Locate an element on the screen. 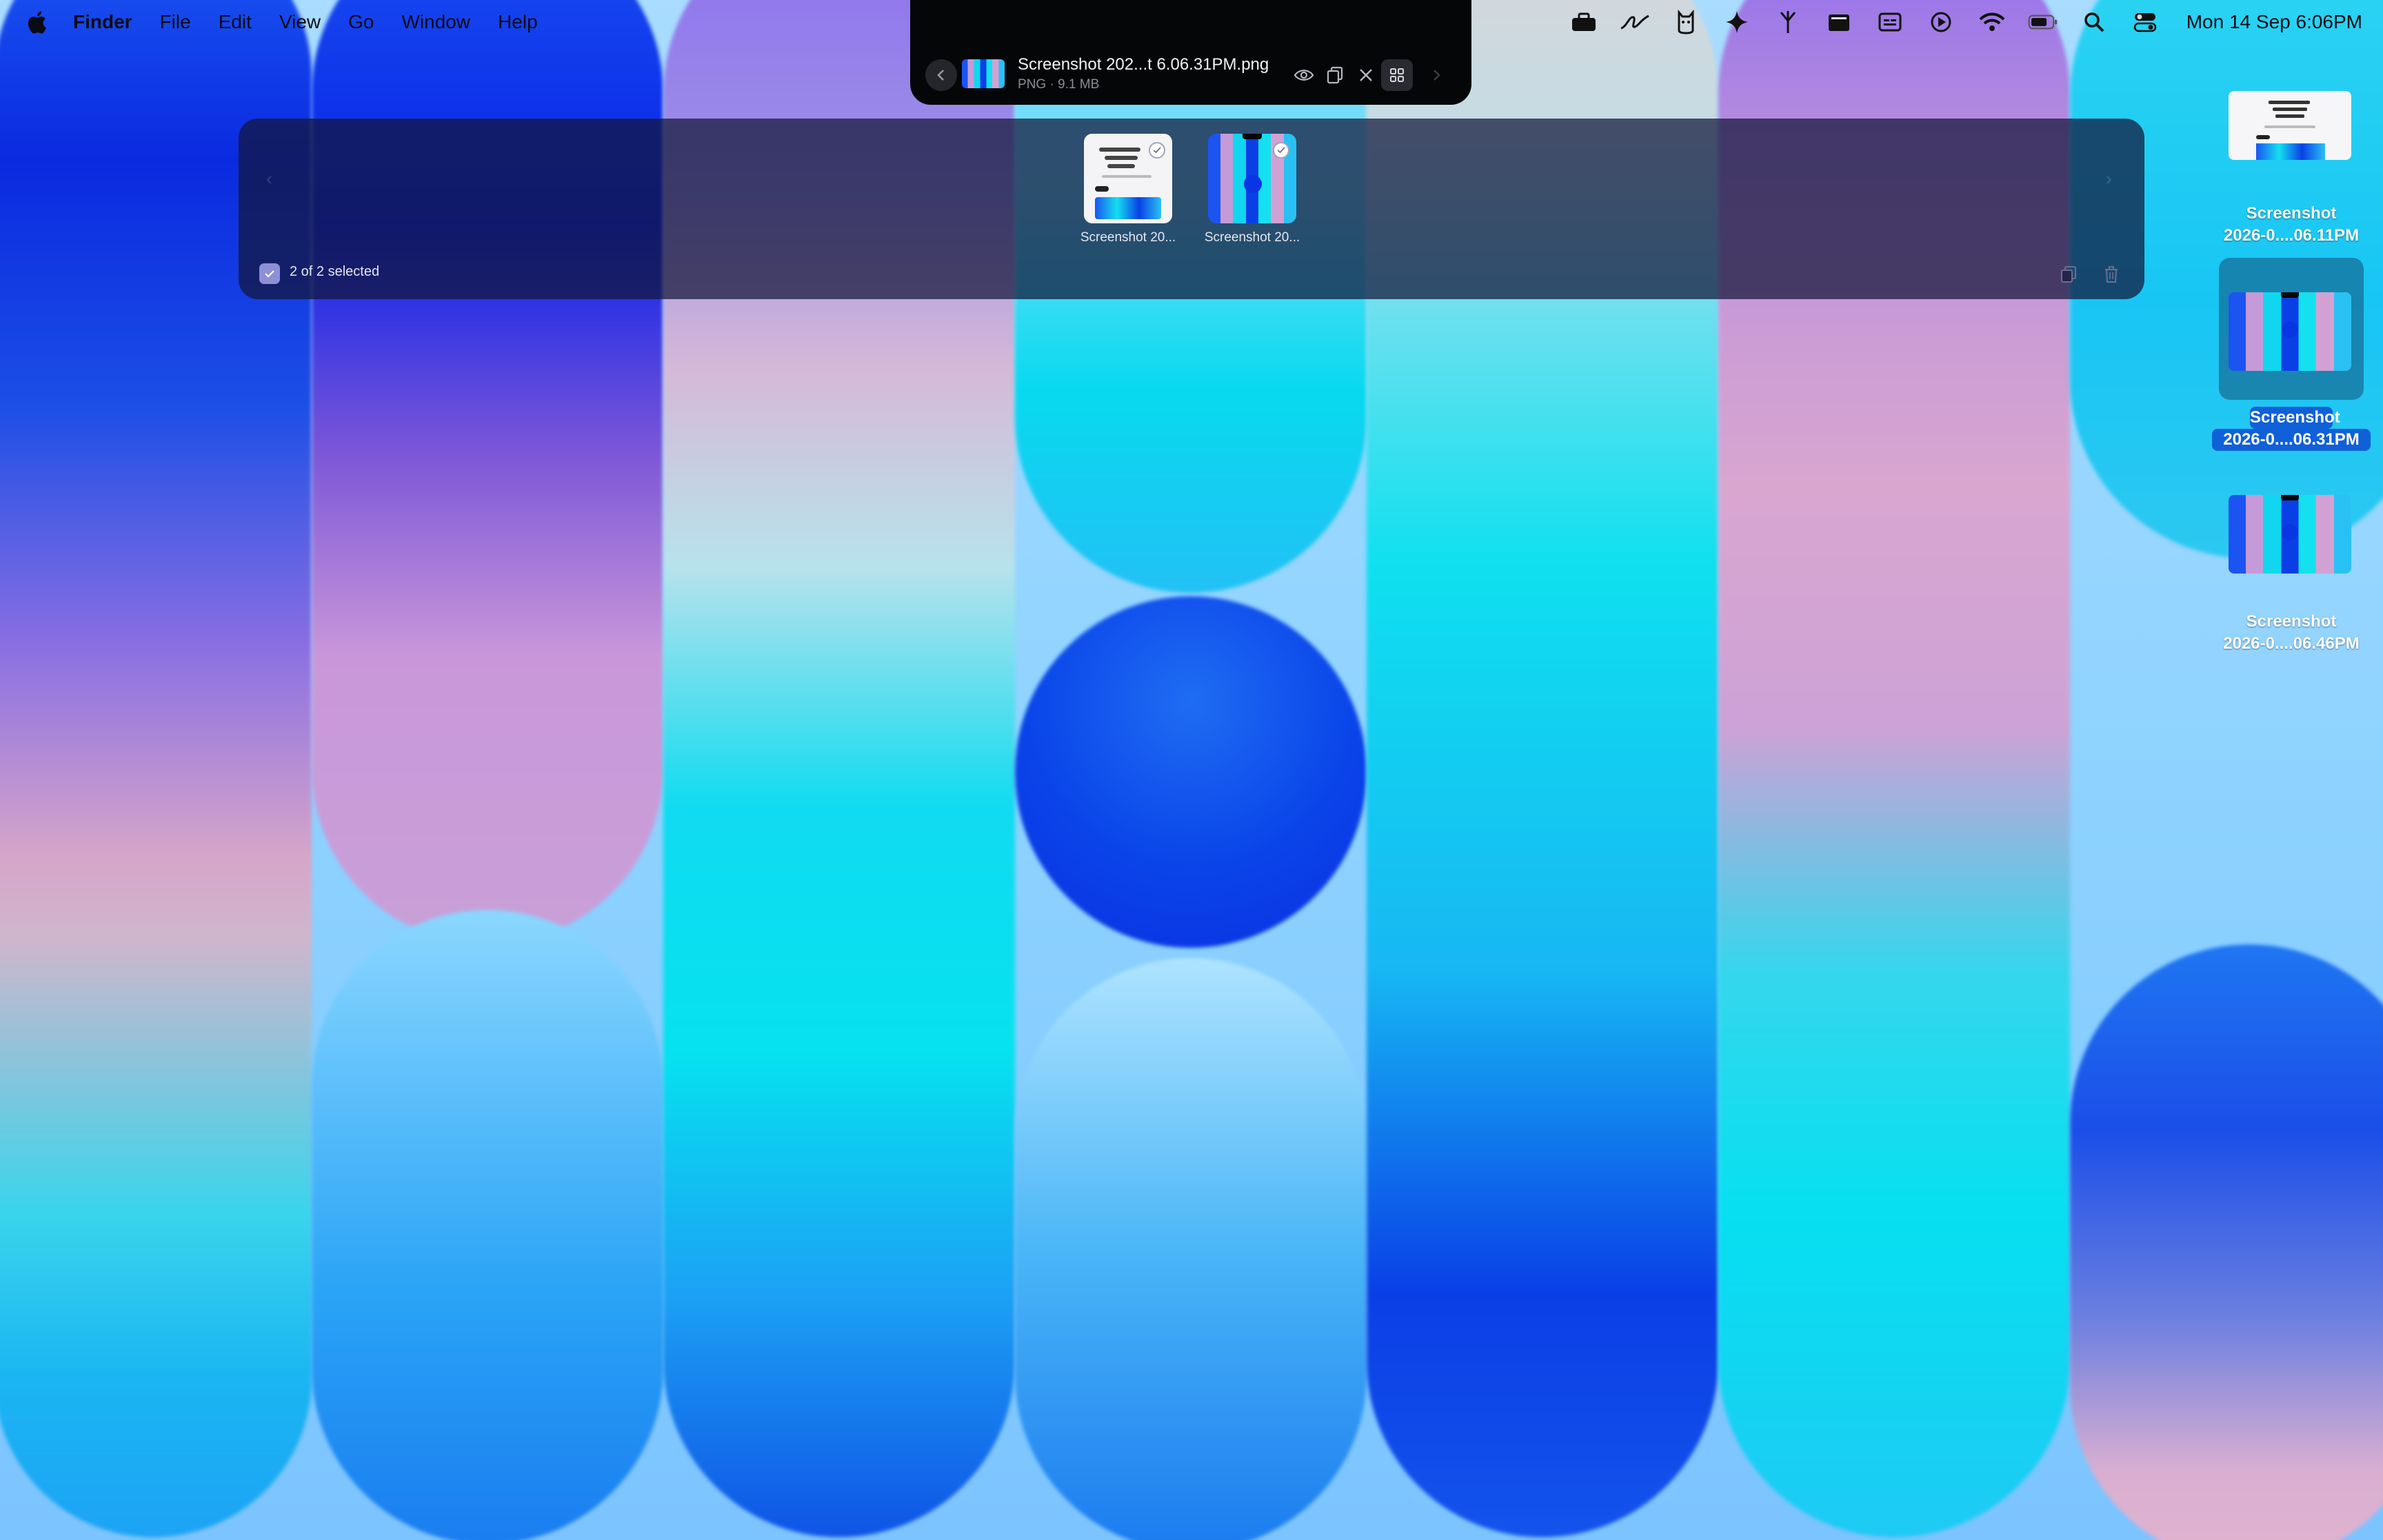  file-name-line: 2026-0....06.31PM is located at coordinates (2291, 440).